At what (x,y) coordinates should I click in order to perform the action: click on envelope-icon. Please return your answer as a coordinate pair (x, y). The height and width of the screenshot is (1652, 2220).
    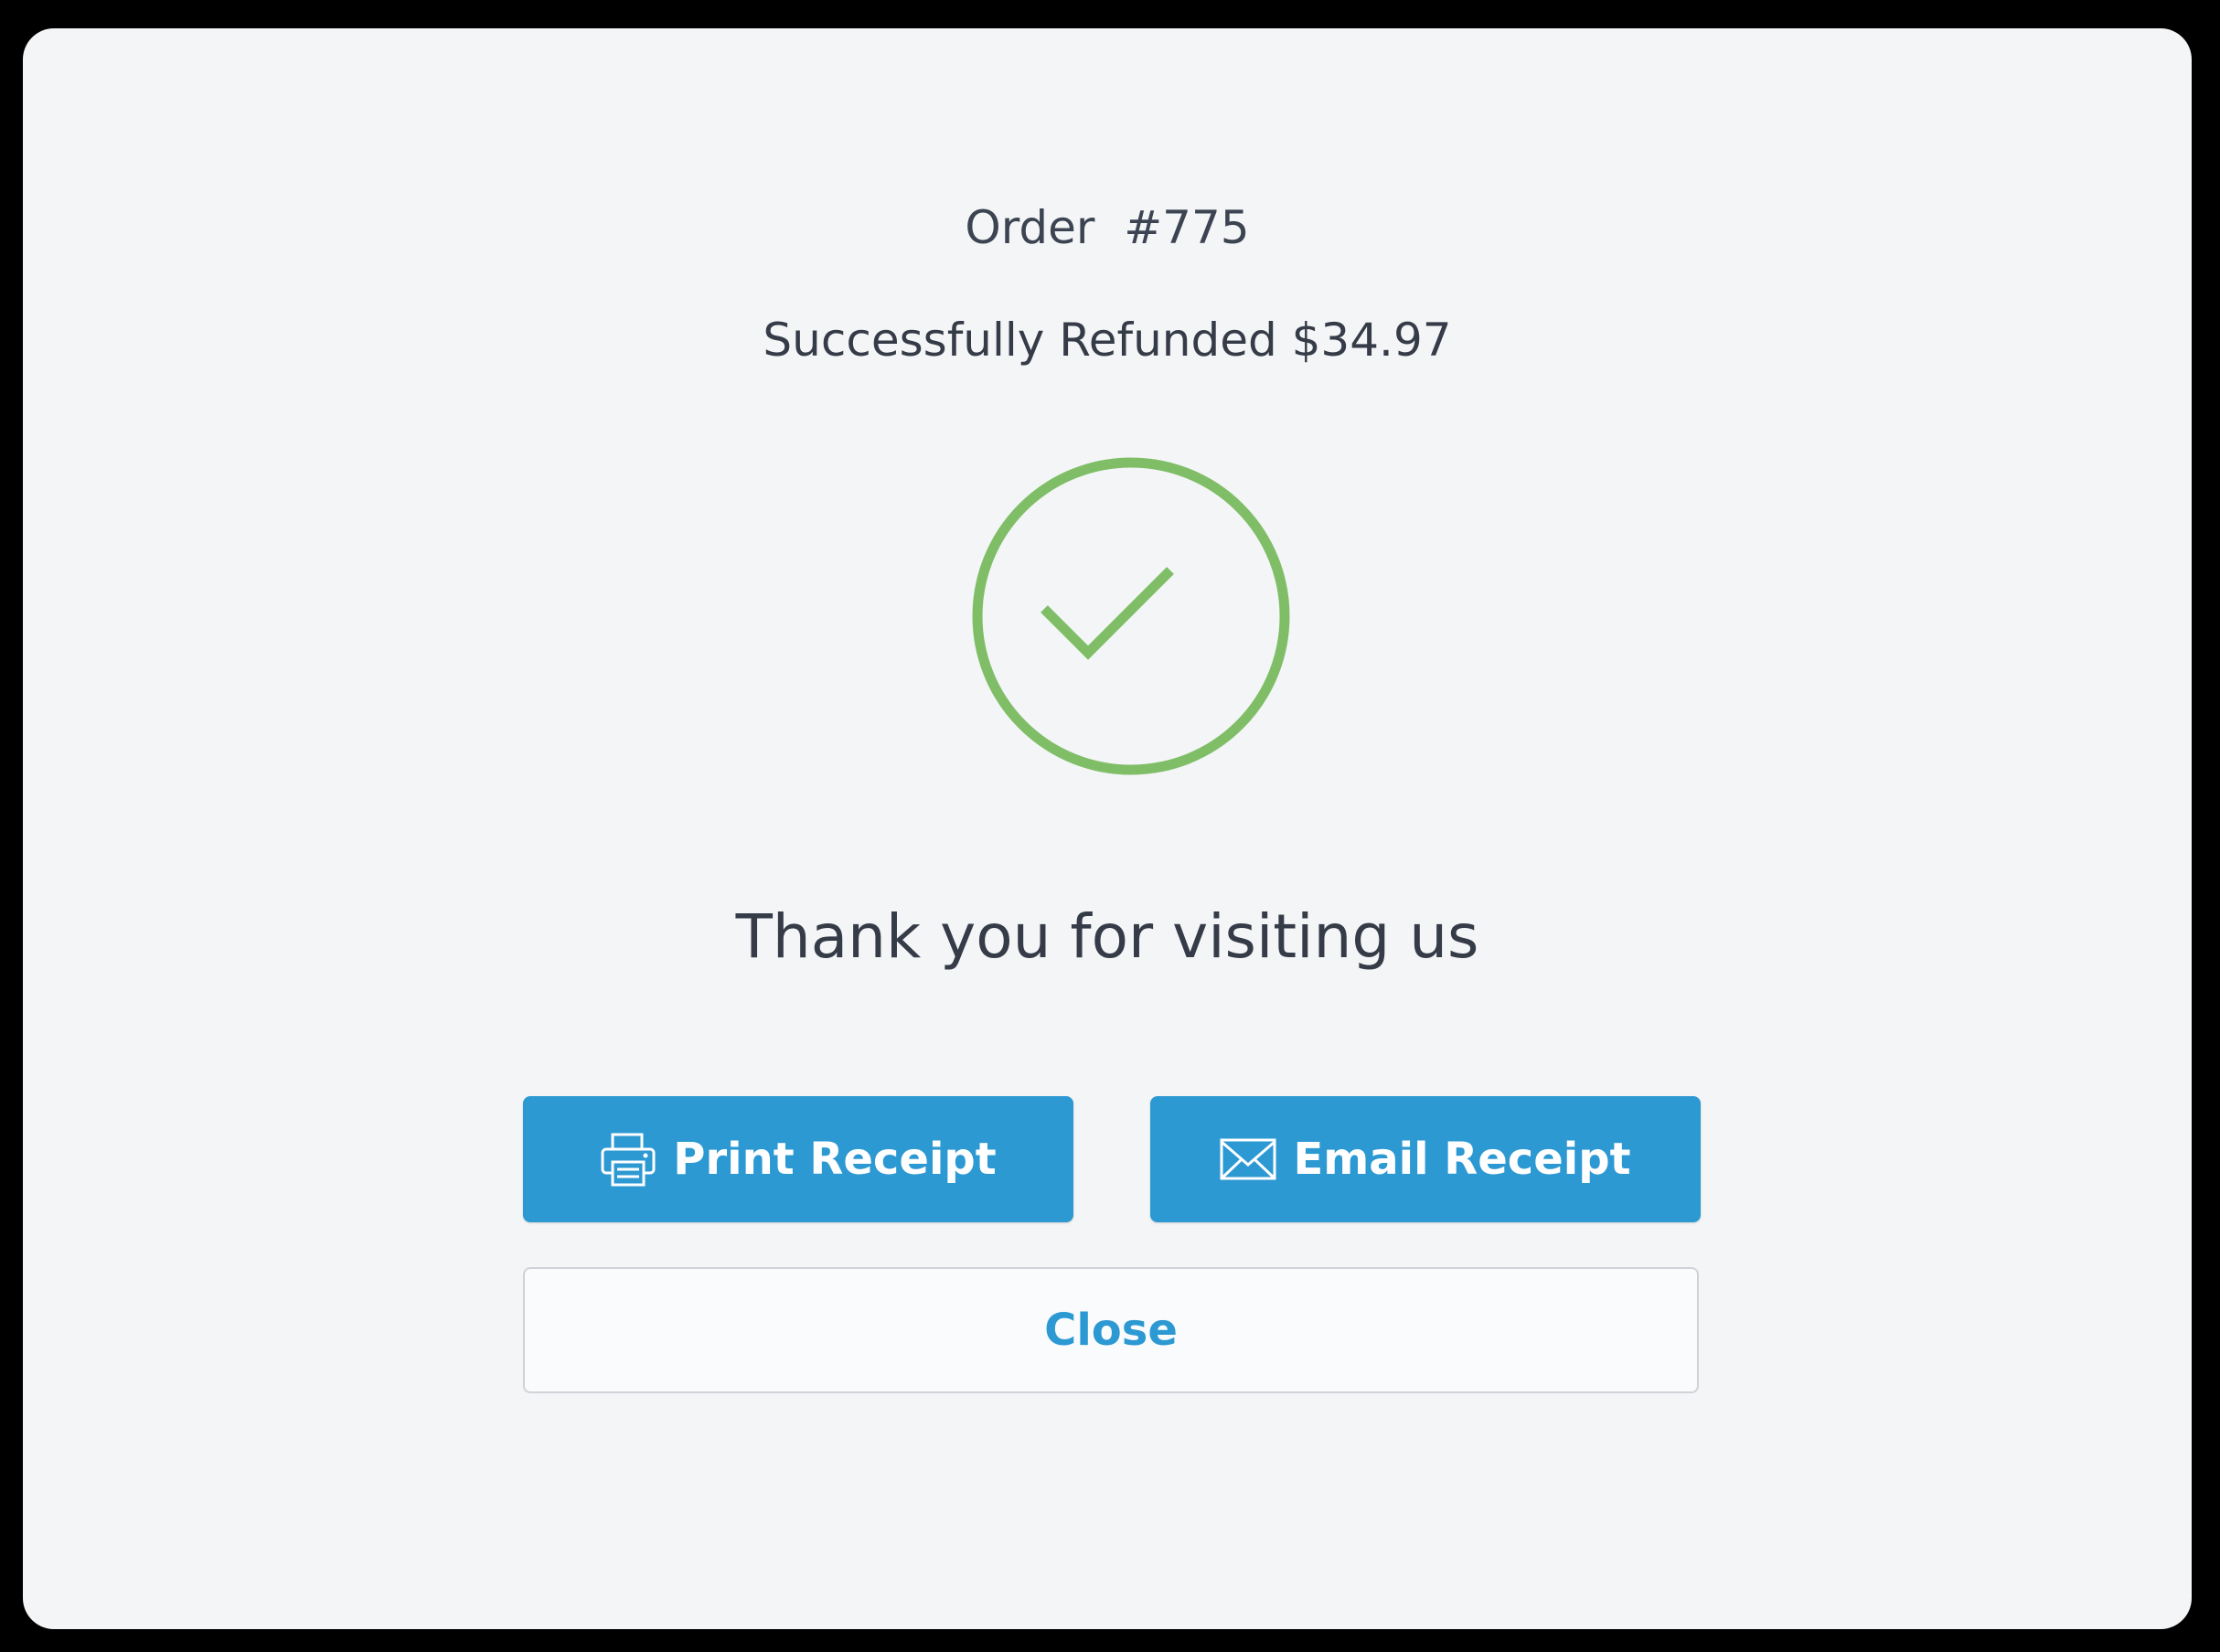
    Looking at the image, I should click on (1248, 1159).